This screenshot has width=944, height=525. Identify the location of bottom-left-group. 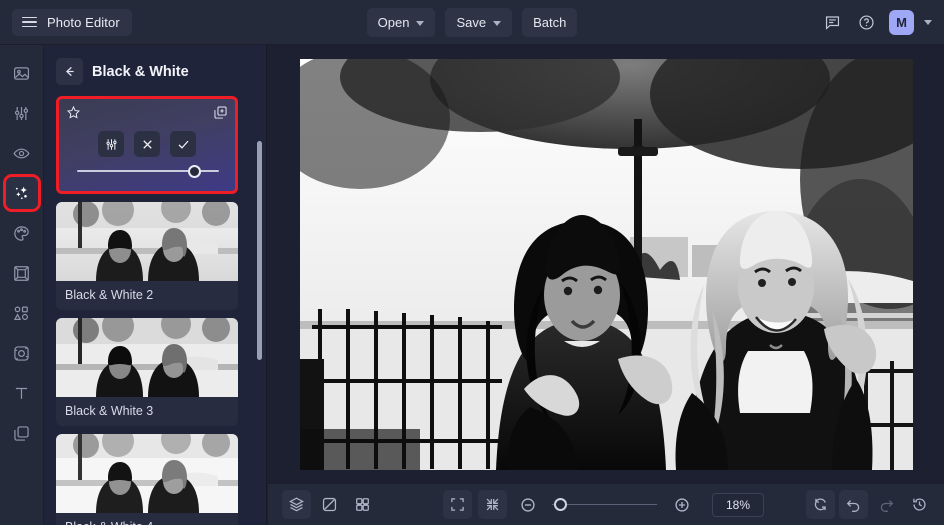
(329, 504).